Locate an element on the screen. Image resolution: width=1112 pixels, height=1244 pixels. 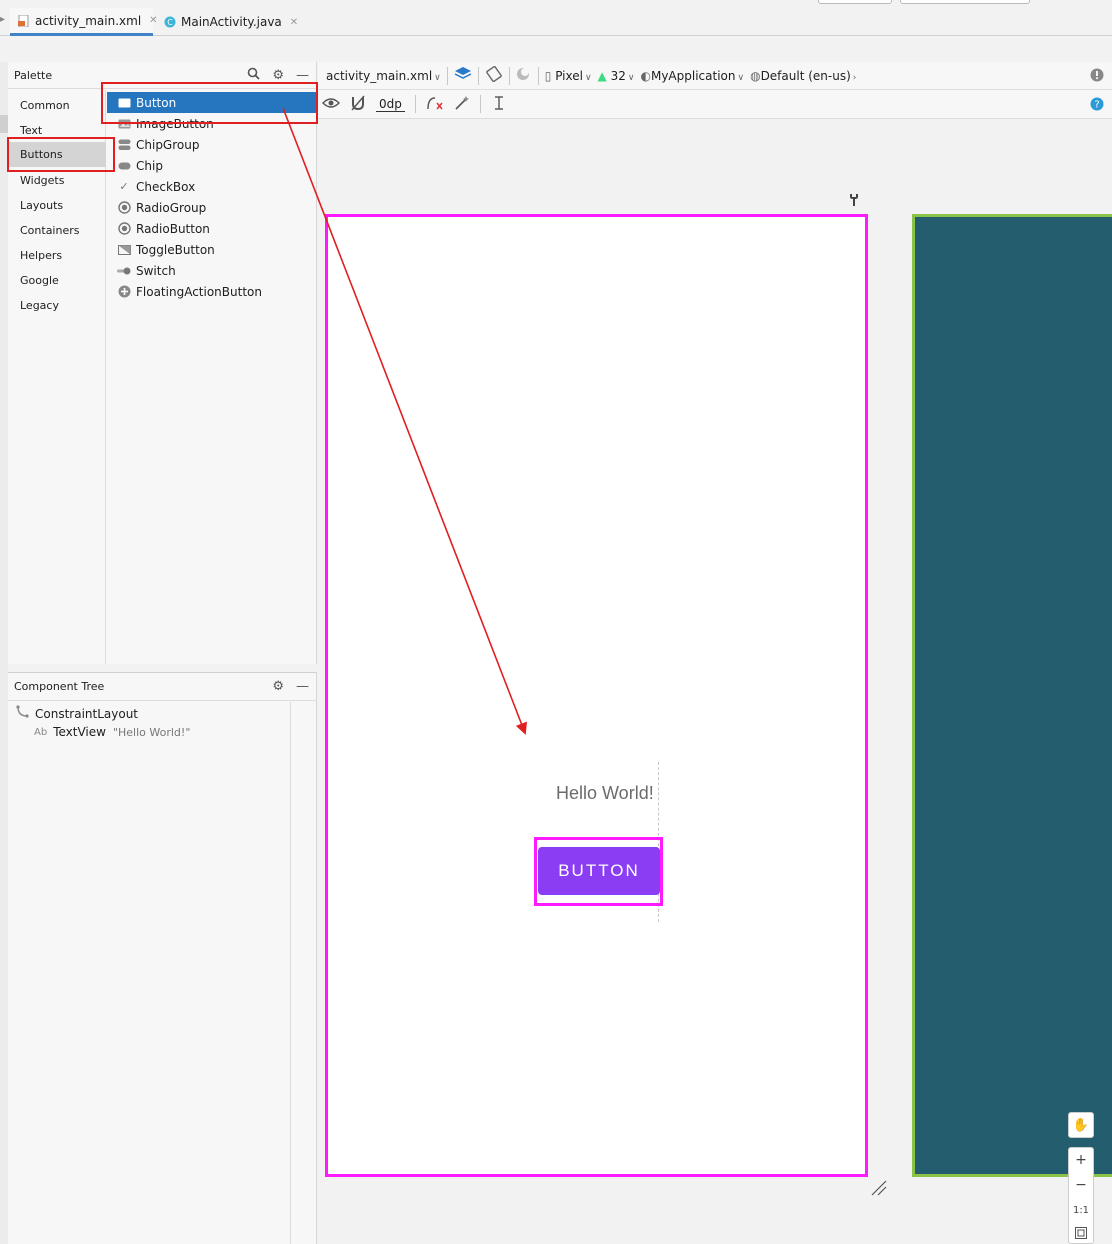
layers-icon is located at coordinates (463, 75).